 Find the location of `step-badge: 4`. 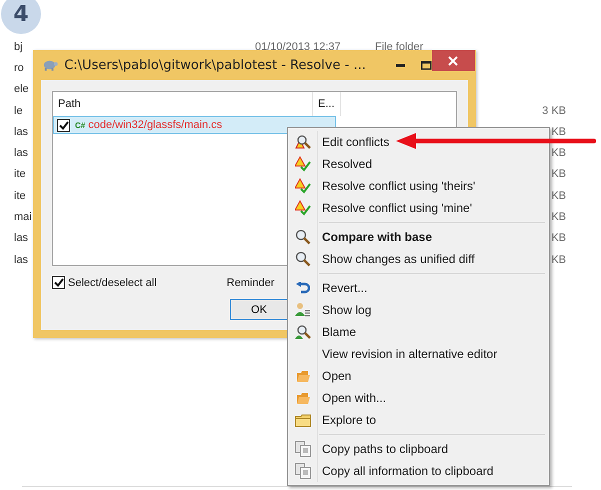

step-badge: 4 is located at coordinates (21, 17).